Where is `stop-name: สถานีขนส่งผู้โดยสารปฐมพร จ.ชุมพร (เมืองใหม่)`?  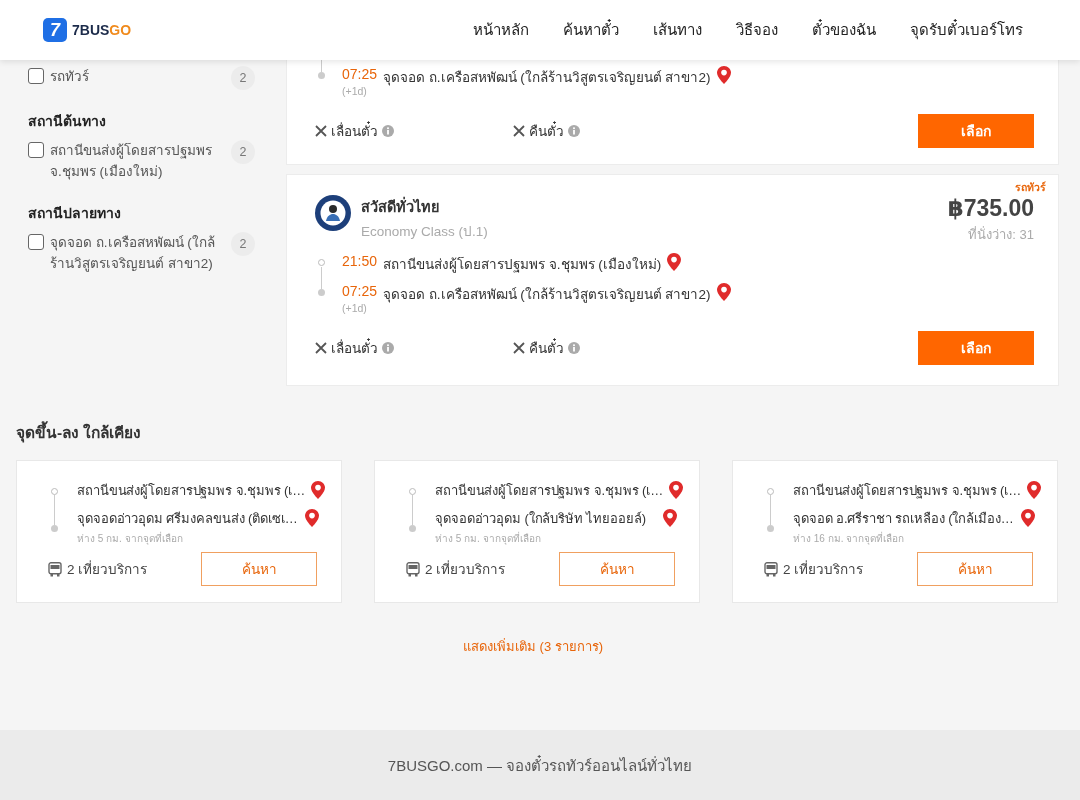
stop-name: สถานีขนส่งผู้โดยสารปฐมพร จ.ชุมพร (เมืองใหม่) is located at coordinates (522, 265).